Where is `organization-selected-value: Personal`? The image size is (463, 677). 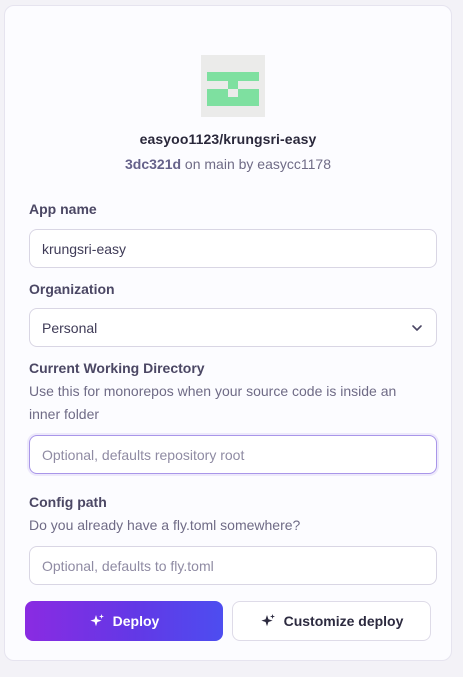
organization-selected-value: Personal is located at coordinates (70, 327).